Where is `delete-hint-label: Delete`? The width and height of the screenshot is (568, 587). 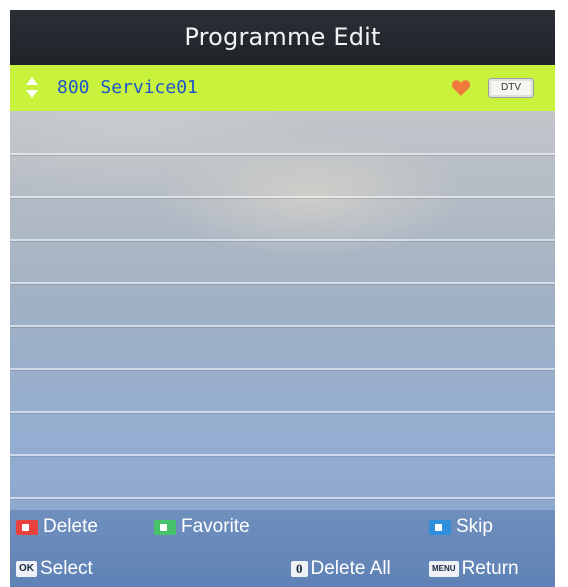
delete-hint-label: Delete is located at coordinates (70, 526).